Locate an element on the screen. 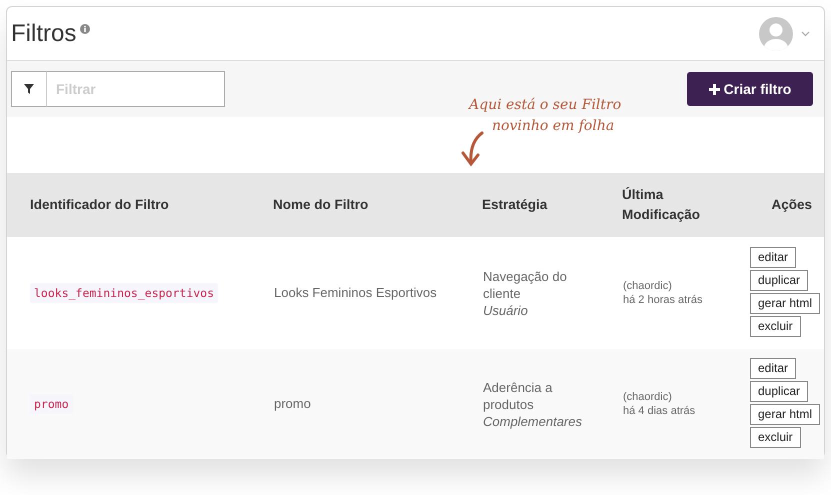 The height and width of the screenshot is (495, 831). filter-name: Looks Femininos Esportivos is located at coordinates (355, 292).